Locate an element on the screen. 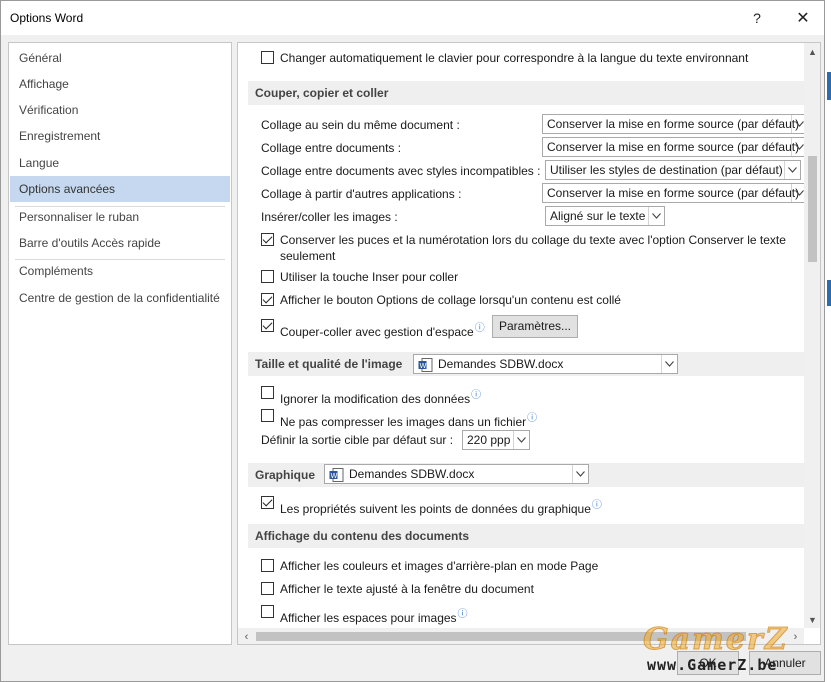 Image resolution: width=831 pixels, height=682 pixels. default-output-select: 220 ppp is located at coordinates (496, 440).